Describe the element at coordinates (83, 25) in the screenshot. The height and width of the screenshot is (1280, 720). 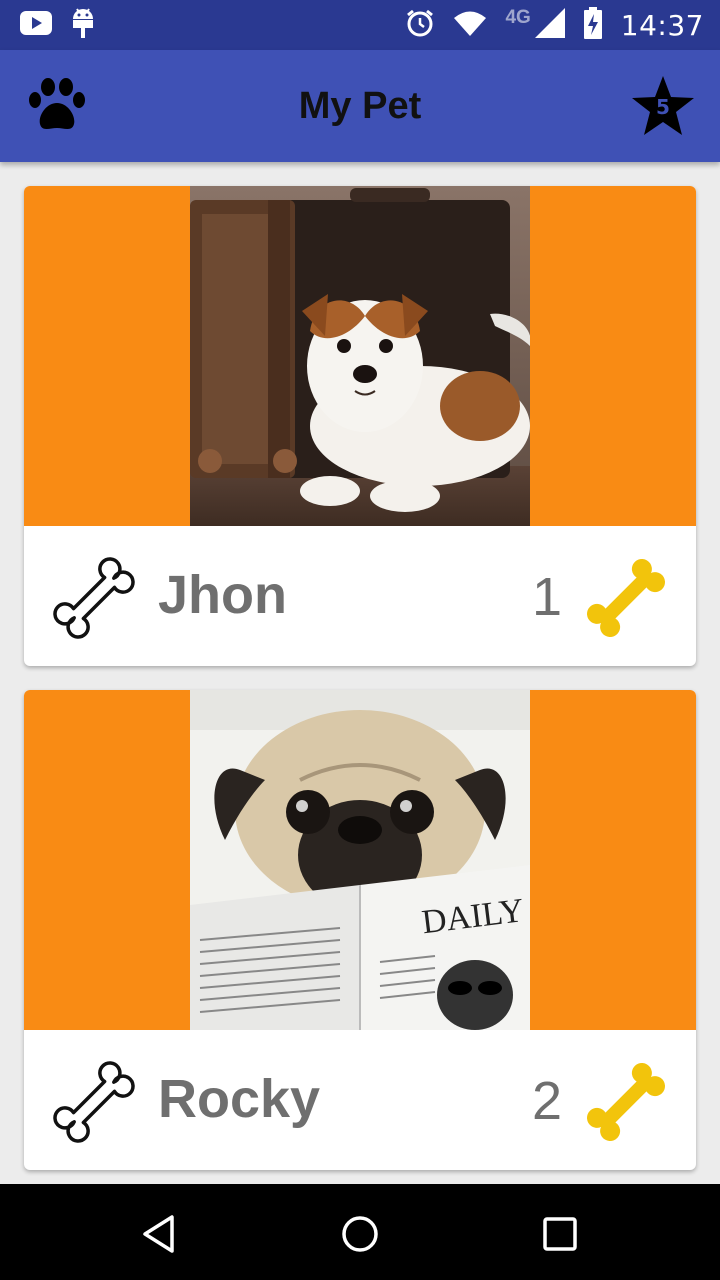
I see `android-debug-icon` at that location.